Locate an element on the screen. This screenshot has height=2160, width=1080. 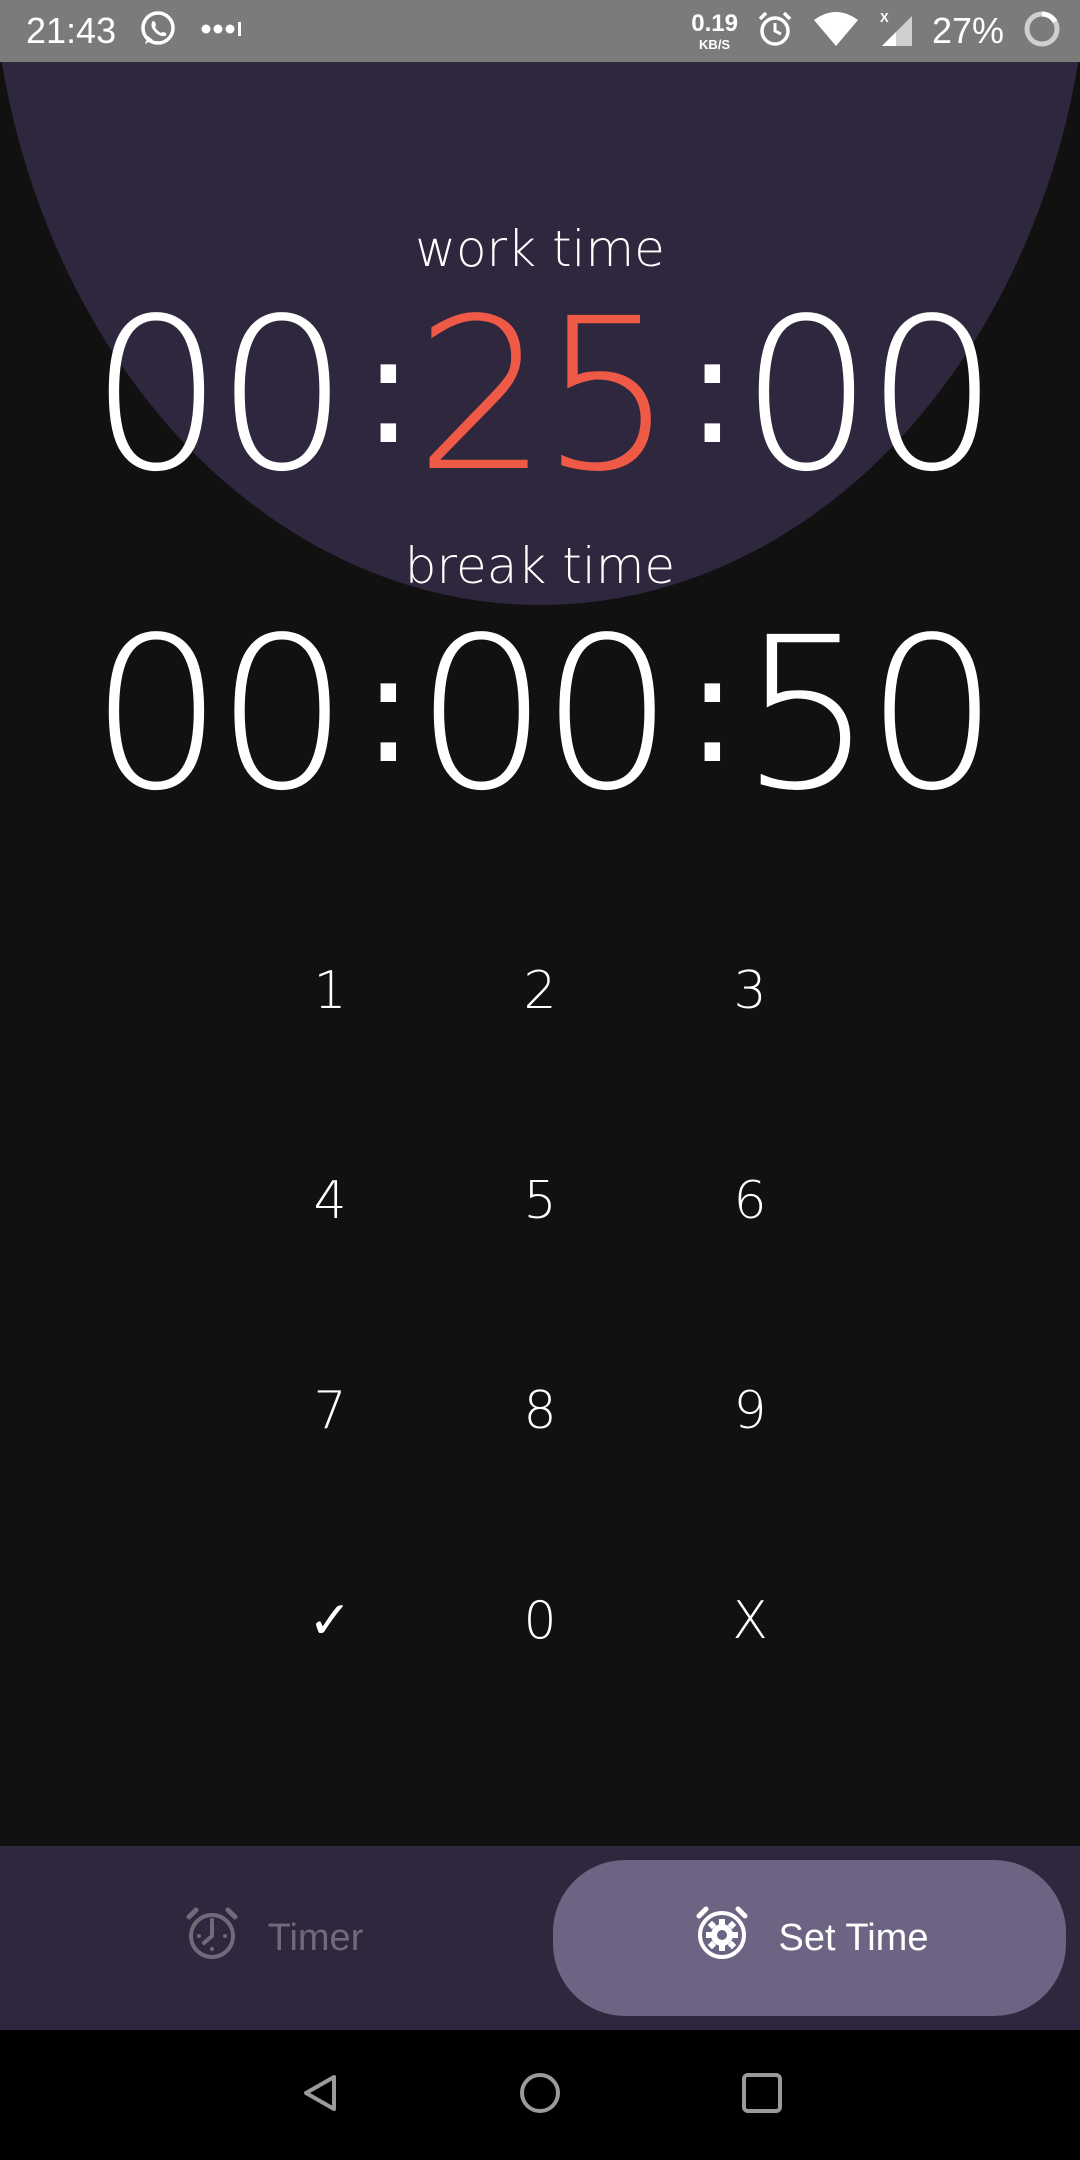
key-7: 7 is located at coordinates (330, 1411).